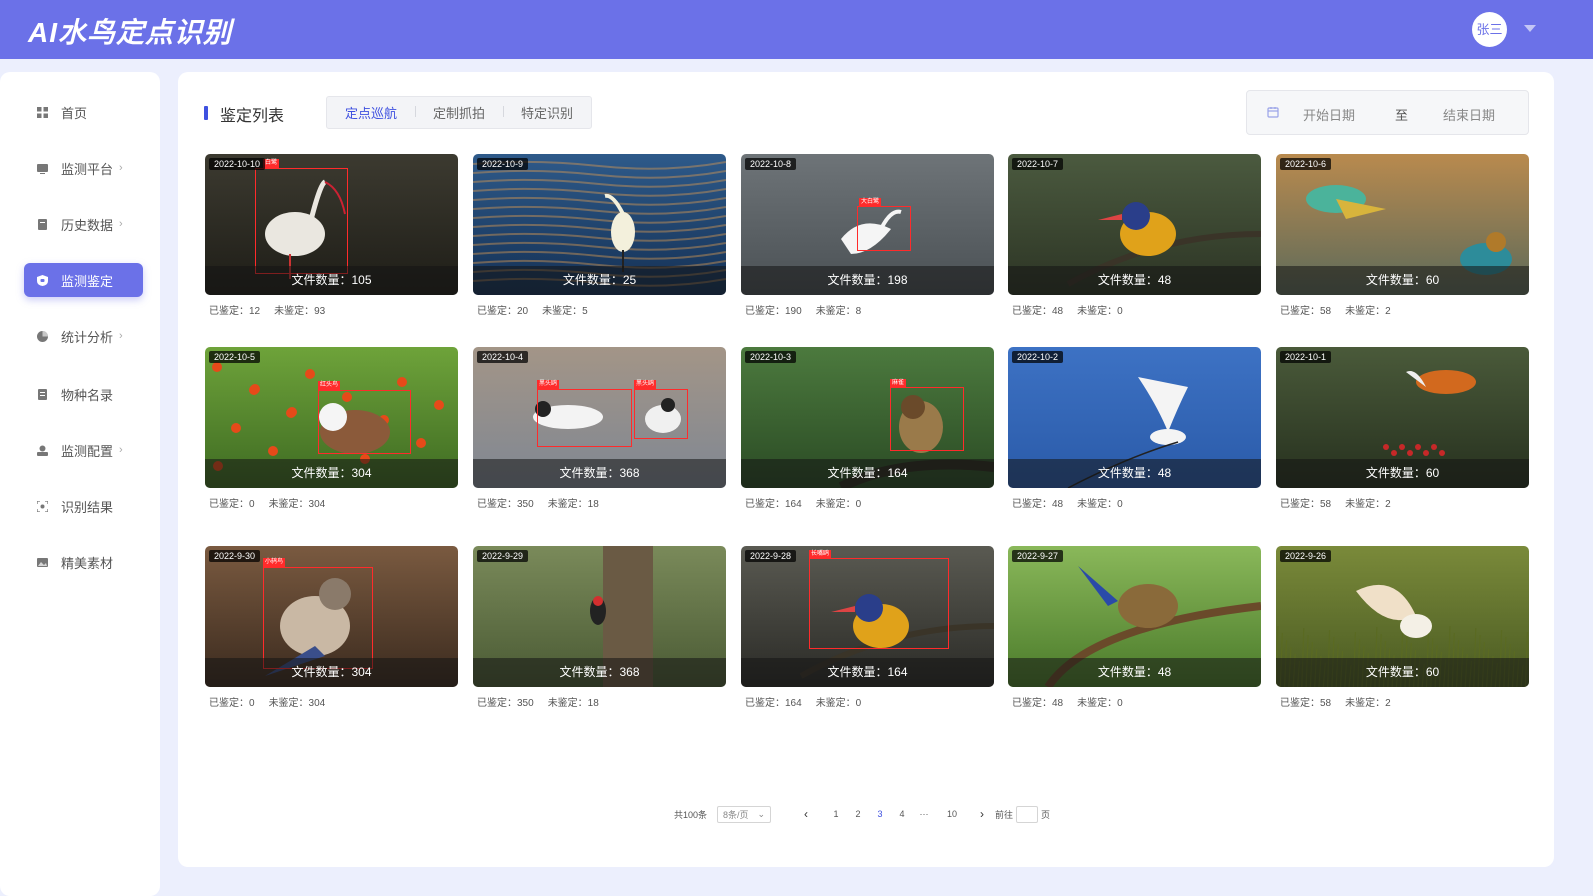 This screenshot has width=1593, height=896. Describe the element at coordinates (880, 814) in the screenshot. I see `page-number: 3` at that location.